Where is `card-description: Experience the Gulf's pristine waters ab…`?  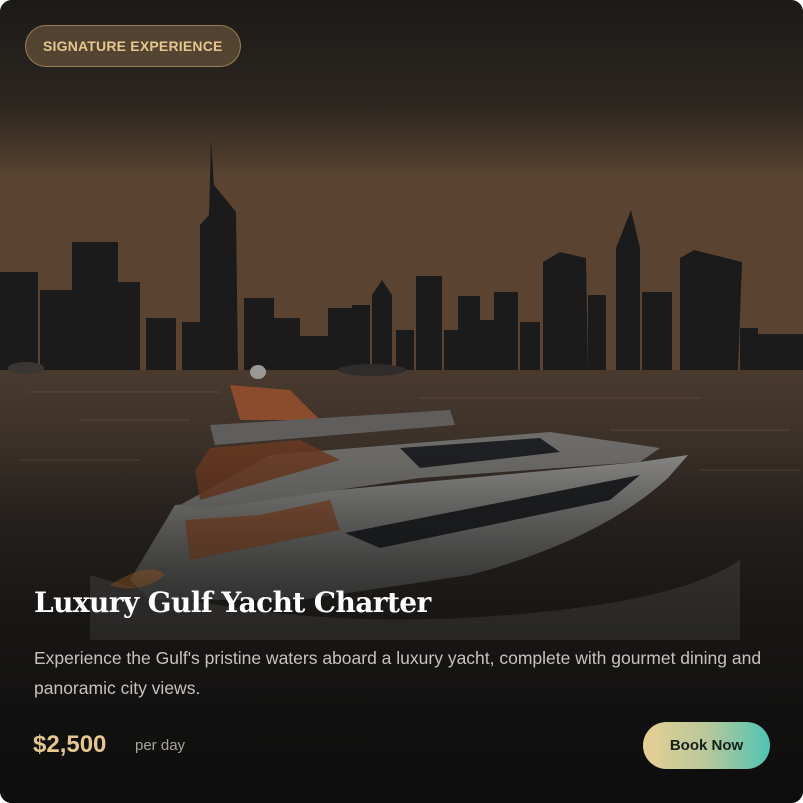 card-description: Experience the Gulf's pristine waters ab… is located at coordinates (398, 673).